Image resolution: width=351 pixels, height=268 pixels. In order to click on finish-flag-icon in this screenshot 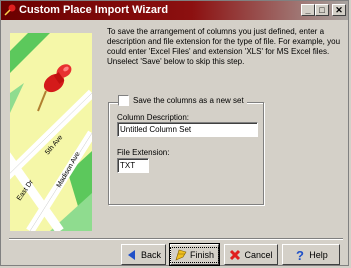, I will do `click(181, 255)`.